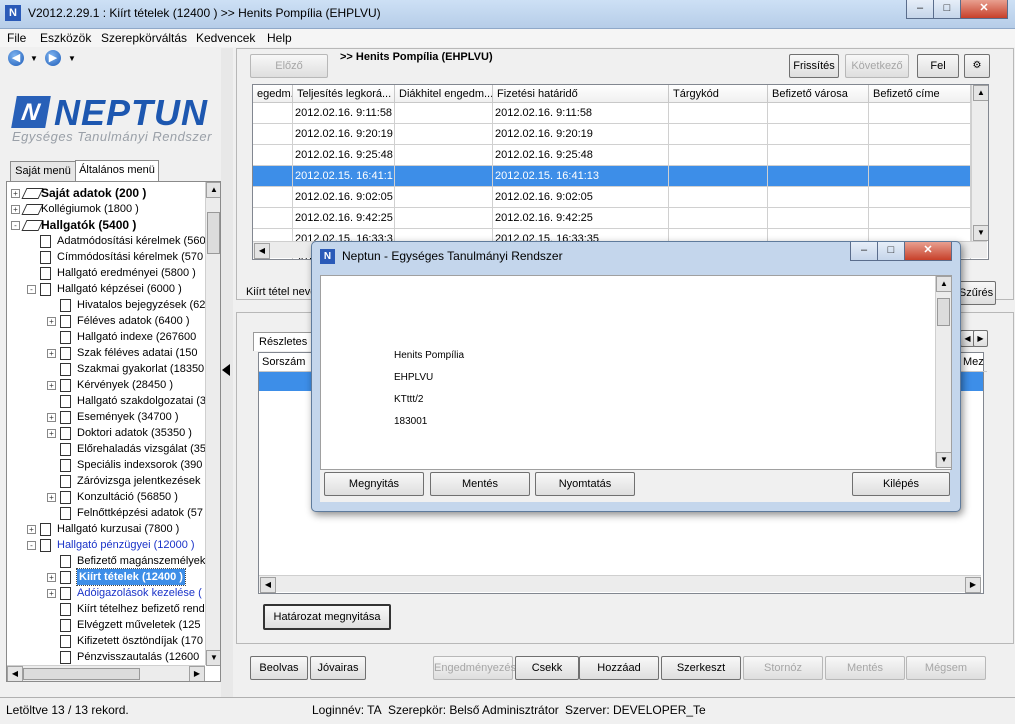  What do you see at coordinates (980, 338) in the screenshot?
I see `tab-scroll-right-icon: ▶` at bounding box center [980, 338].